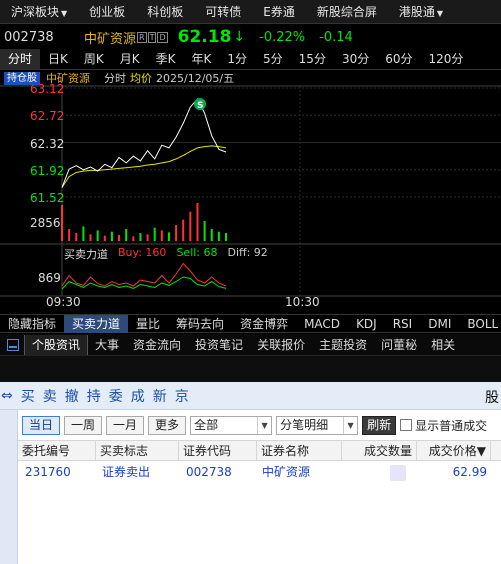  What do you see at coordinates (96, 323) in the screenshot?
I see `tab-buy-sell-power: 买卖力道` at bounding box center [96, 323].